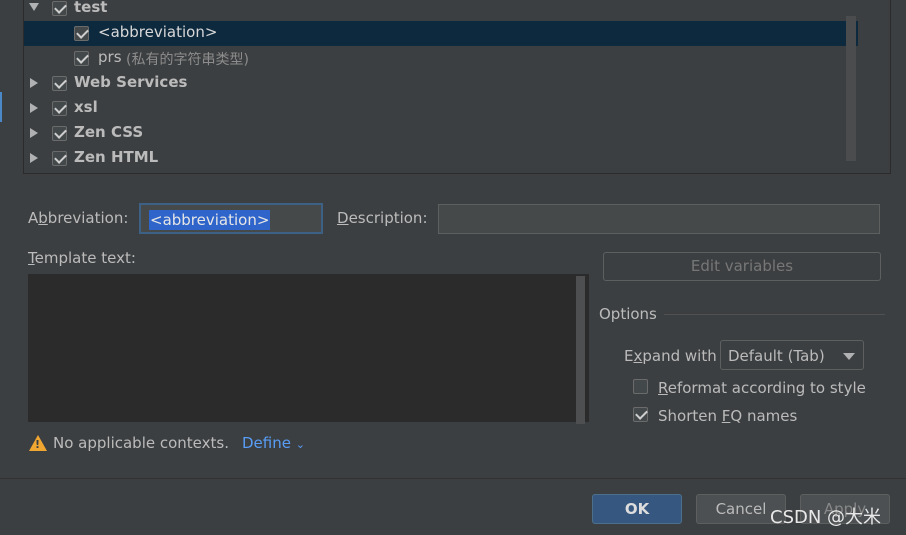 The image size is (906, 535). I want to click on shorten-fq-checkbox, so click(640, 414).